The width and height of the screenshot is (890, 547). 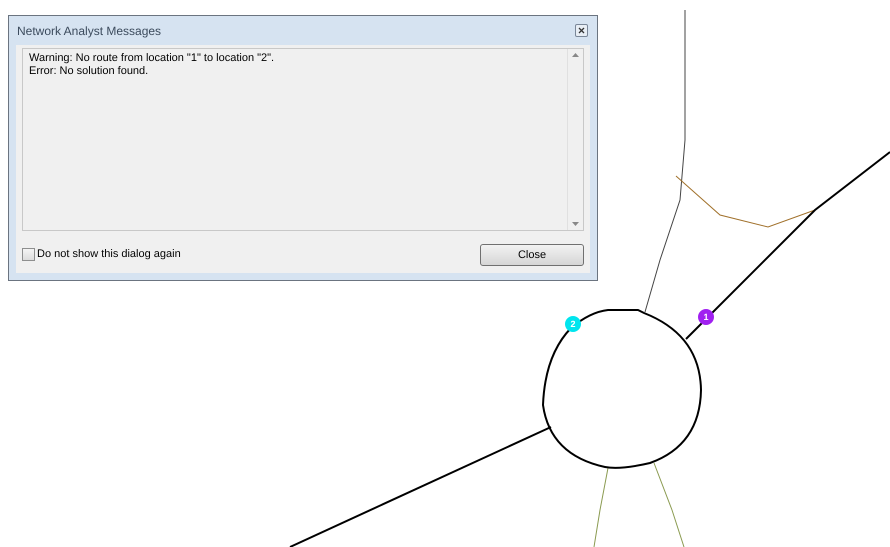 I want to click on scroll-down-icon, so click(x=575, y=224).